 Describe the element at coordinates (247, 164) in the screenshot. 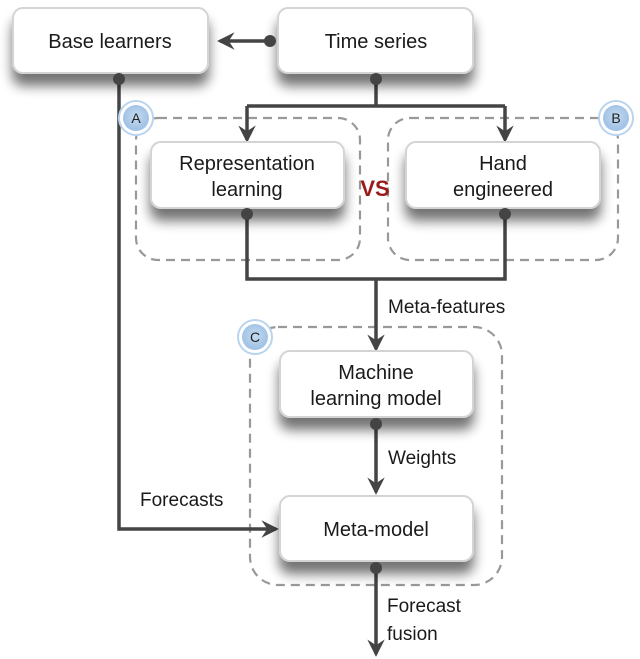

I see `node-representation-learning-line1: Representation` at that location.